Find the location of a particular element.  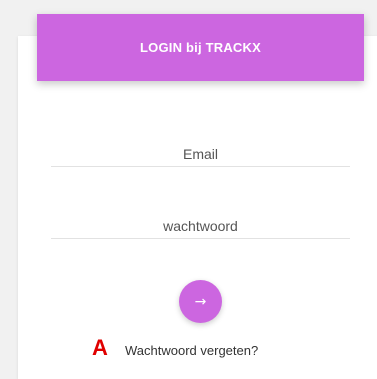

page-title: LOGIN bij TRACKX is located at coordinates (200, 47).